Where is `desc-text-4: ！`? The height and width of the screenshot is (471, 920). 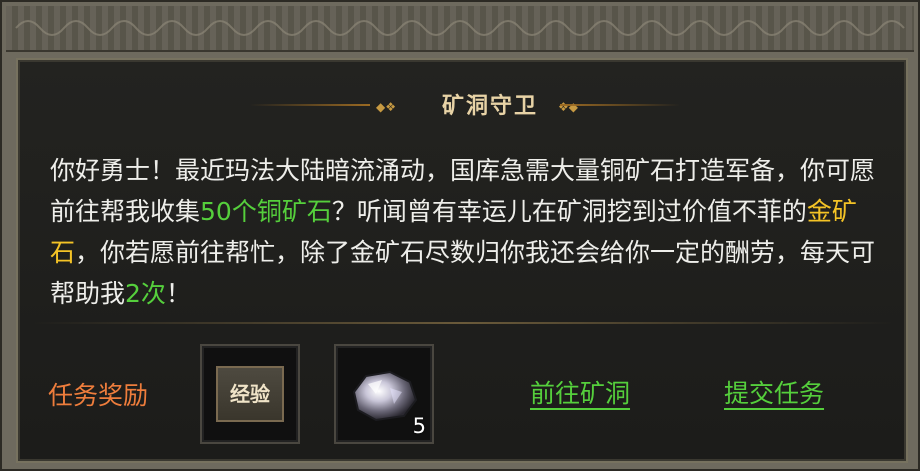
desc-text-4: ！ is located at coordinates (178, 293).